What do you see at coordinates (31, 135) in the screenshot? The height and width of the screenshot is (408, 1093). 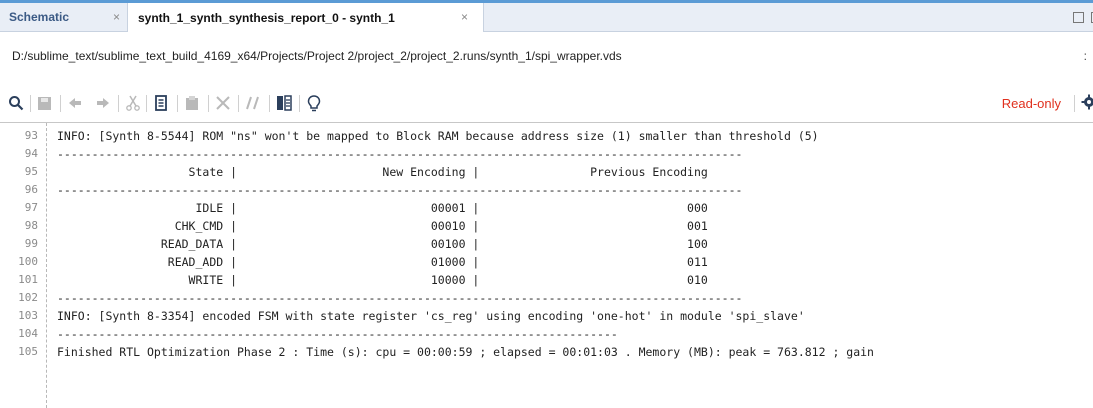 I see `line-number: 93` at bounding box center [31, 135].